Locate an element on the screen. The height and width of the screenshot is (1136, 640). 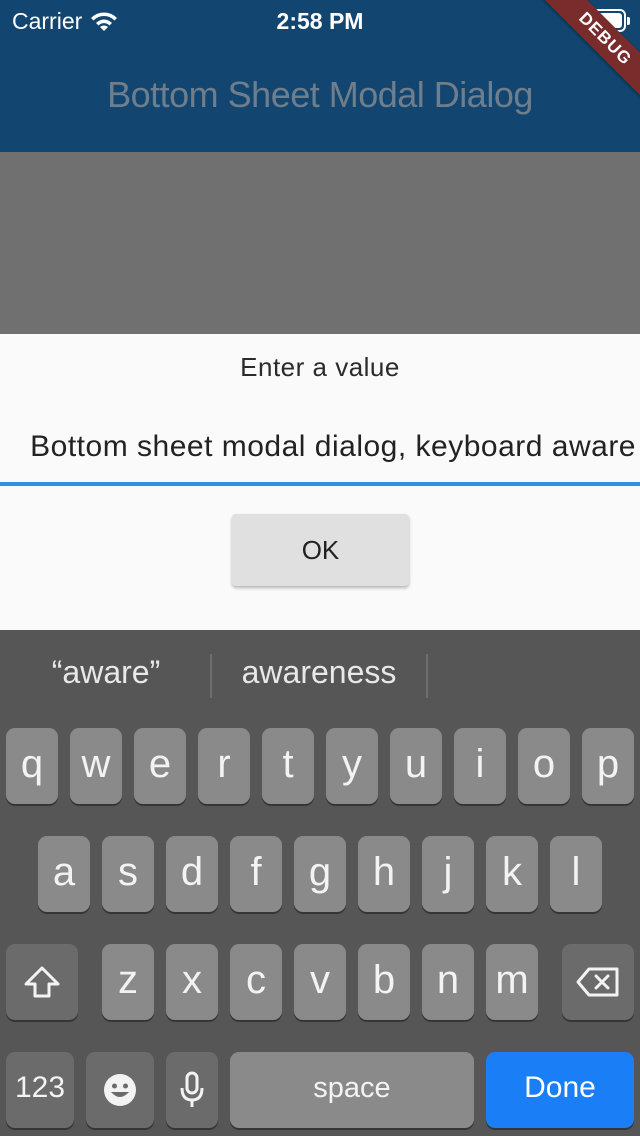
shift-icon is located at coordinates (42, 982).